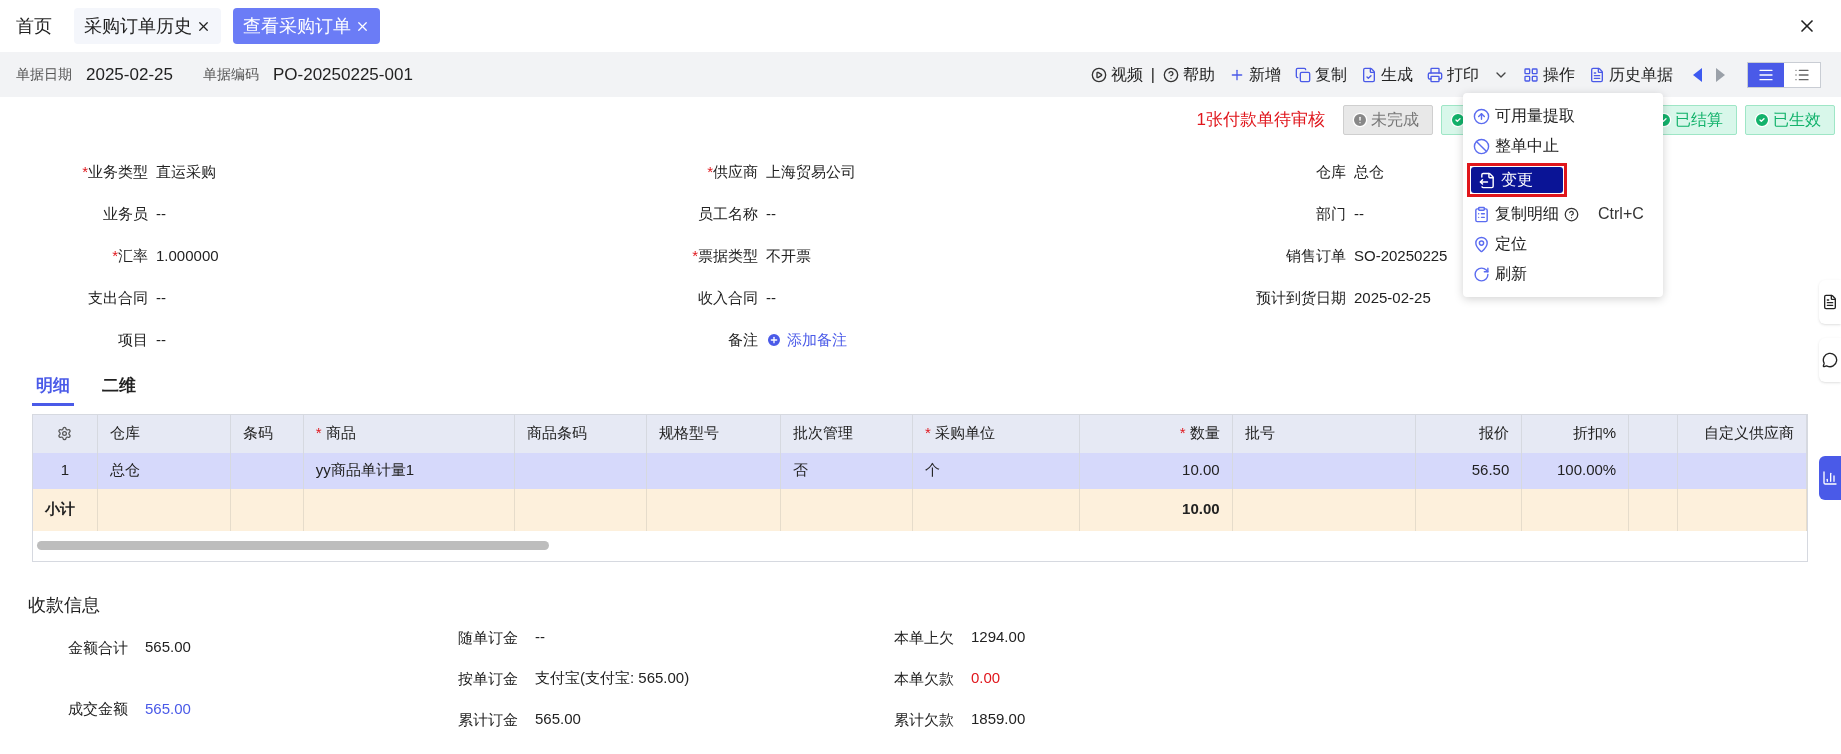 The image size is (1841, 754). What do you see at coordinates (34, 26) in the screenshot?
I see `page-tab: 首页` at bounding box center [34, 26].